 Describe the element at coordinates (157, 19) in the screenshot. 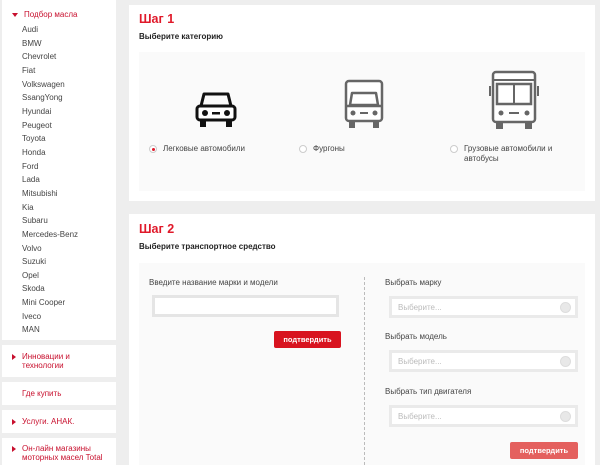

I see `step1-title: Шаг 1` at that location.